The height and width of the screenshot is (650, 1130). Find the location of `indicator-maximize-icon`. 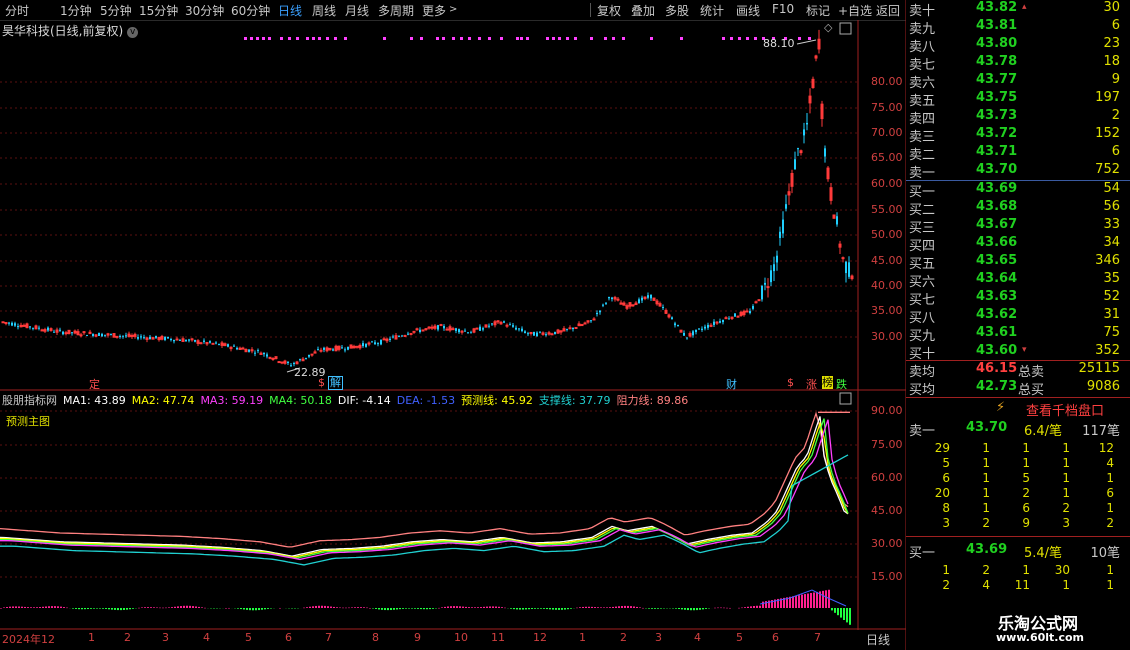

indicator-maximize-icon is located at coordinates (845, 398).